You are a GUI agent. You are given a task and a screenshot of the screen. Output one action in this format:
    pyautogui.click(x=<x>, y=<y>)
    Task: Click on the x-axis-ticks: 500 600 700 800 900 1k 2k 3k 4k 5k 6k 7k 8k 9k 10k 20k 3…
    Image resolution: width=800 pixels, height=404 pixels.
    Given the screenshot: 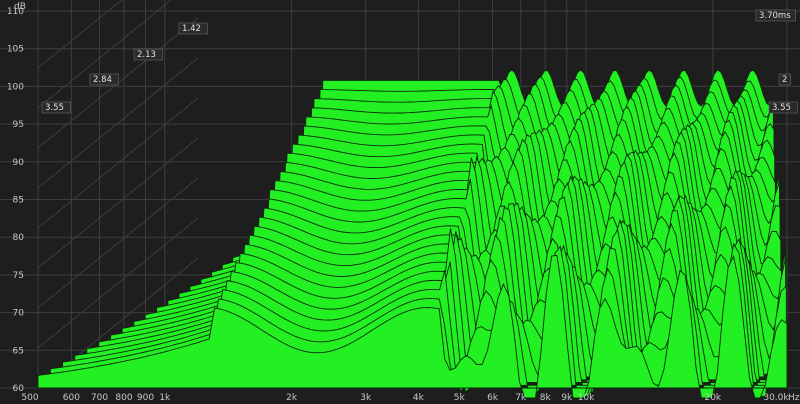 What is the action you would take?
    pyautogui.click(x=405, y=398)
    